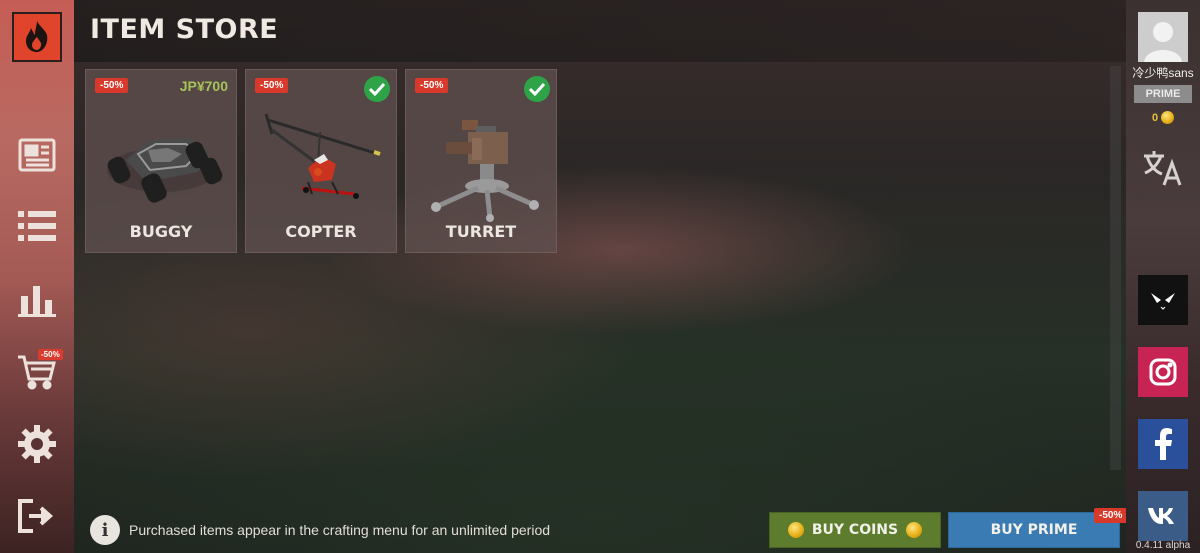 This screenshot has width=1200, height=553. Describe the element at coordinates (37, 226) in the screenshot. I see `list-icon` at that location.